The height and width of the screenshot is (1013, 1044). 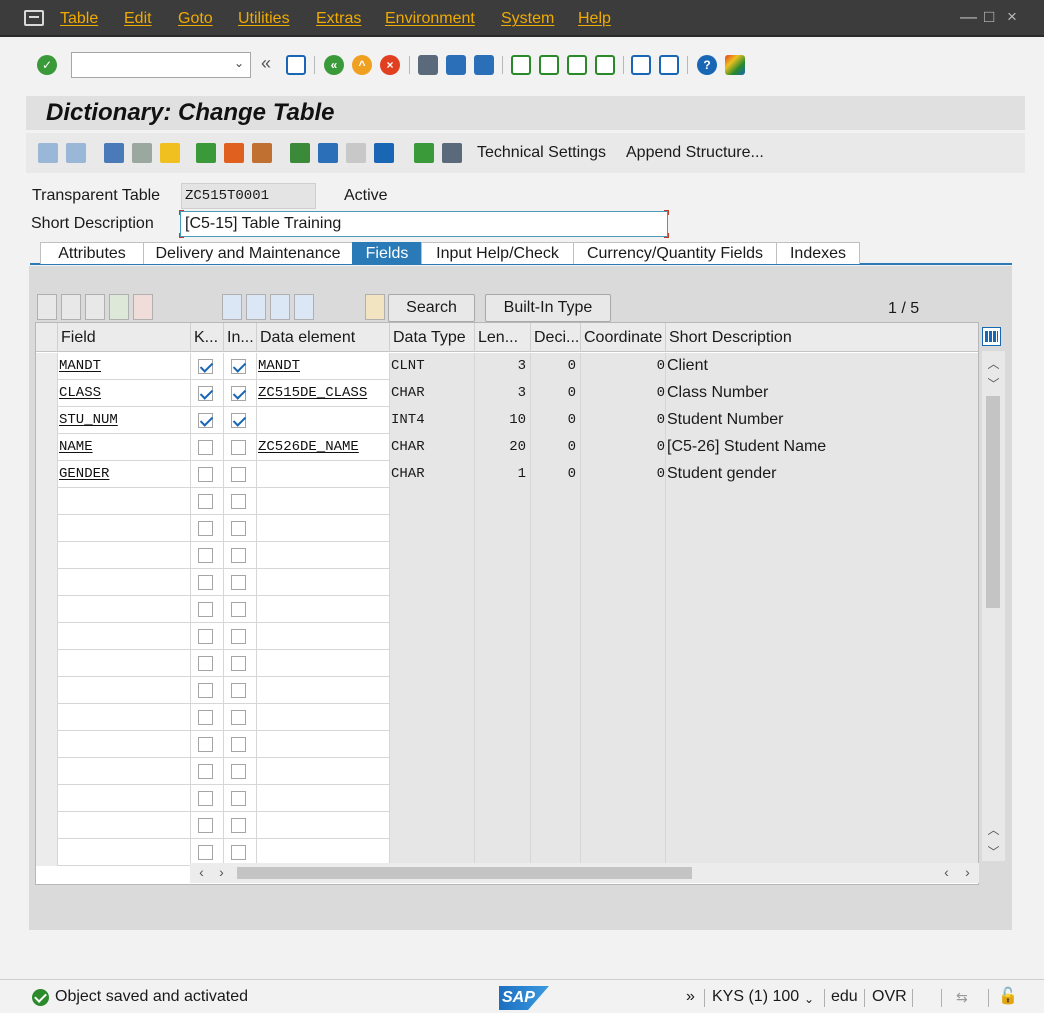 What do you see at coordinates (92, 253) in the screenshot?
I see `tab-attributes: Attributes` at bounding box center [92, 253].